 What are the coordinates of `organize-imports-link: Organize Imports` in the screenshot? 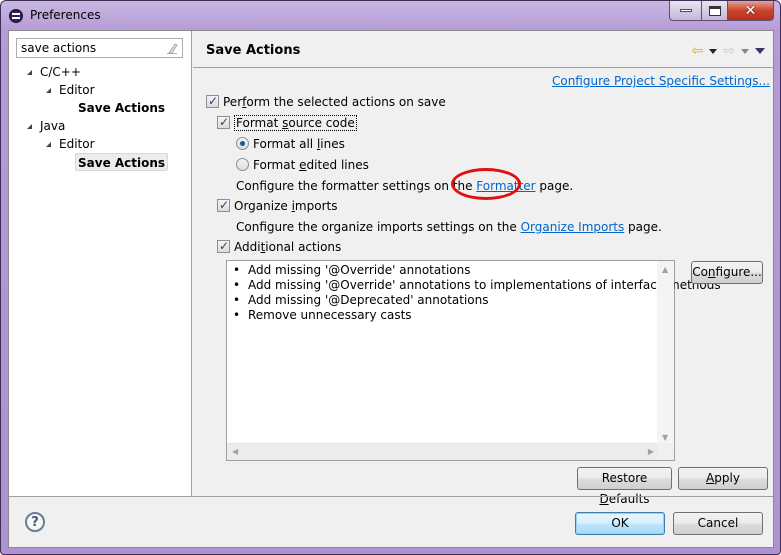 It's located at (573, 227).